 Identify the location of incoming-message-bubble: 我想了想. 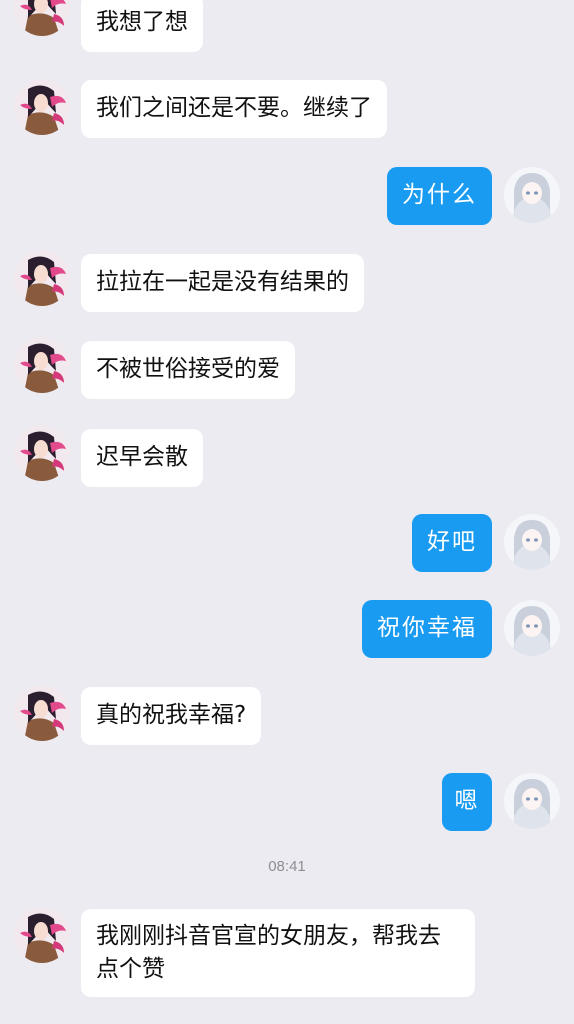
(142, 26).